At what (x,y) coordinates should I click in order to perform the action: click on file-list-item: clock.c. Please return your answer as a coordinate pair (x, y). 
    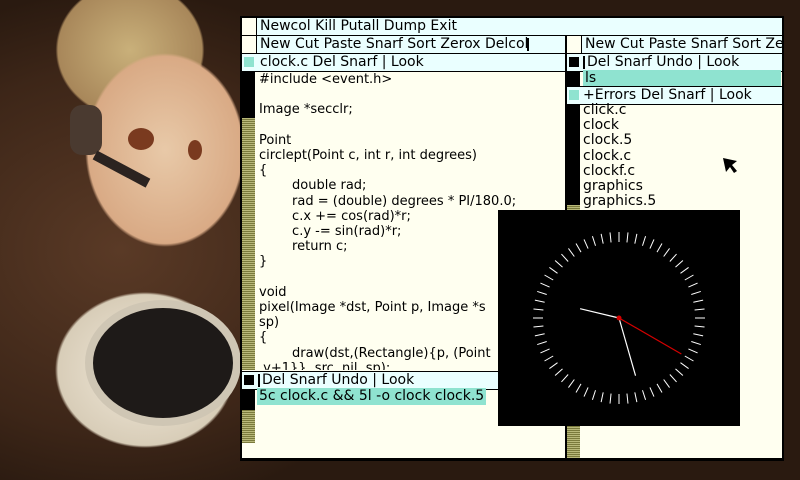
    Looking at the image, I should click on (678, 156).